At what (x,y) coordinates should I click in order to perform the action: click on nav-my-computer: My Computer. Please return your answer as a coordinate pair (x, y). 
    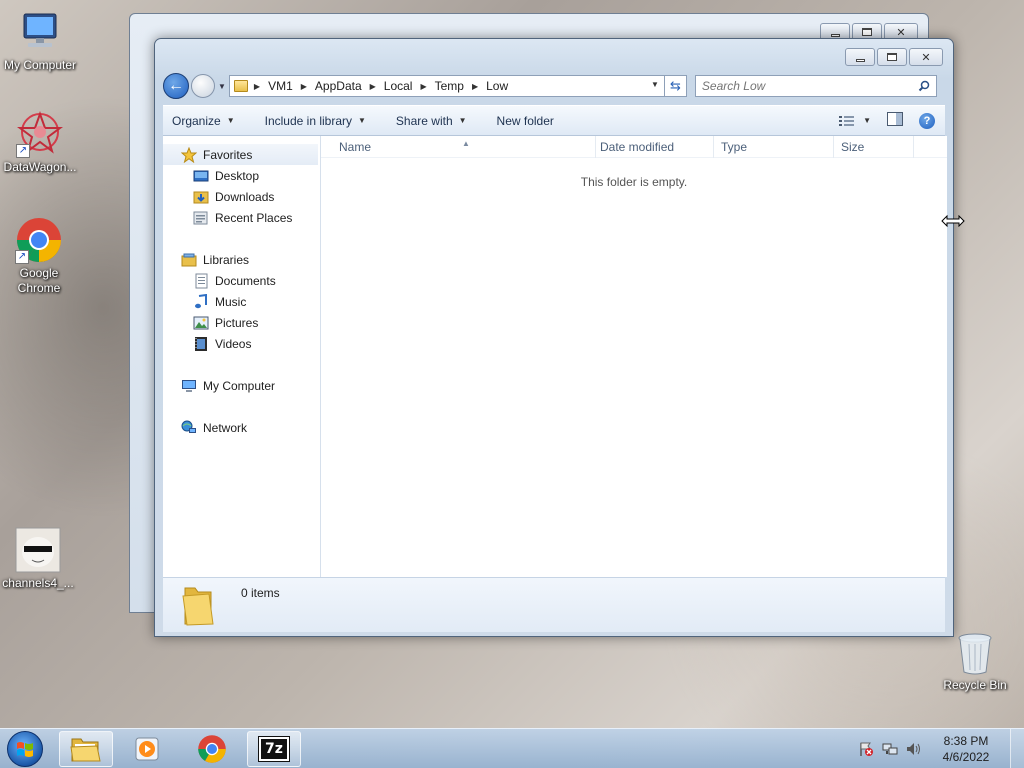
    Looking at the image, I should click on (241, 385).